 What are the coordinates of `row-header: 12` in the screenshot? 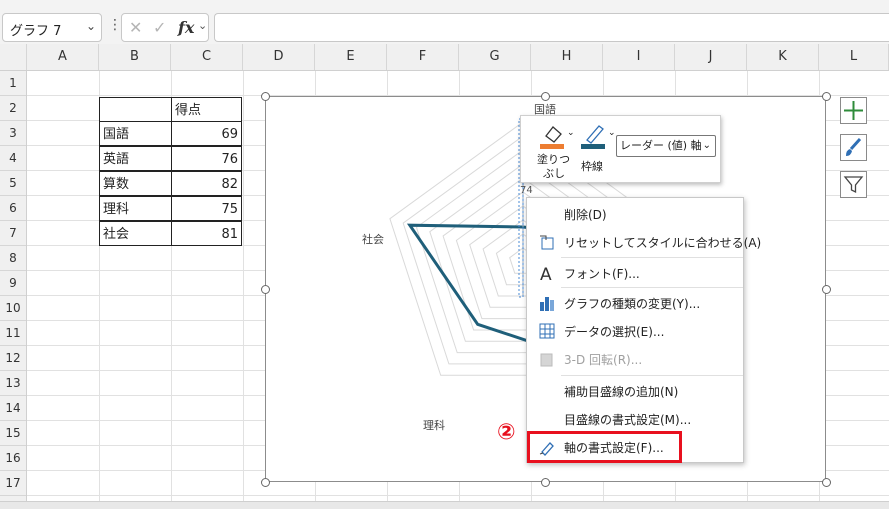 It's located at (13, 358).